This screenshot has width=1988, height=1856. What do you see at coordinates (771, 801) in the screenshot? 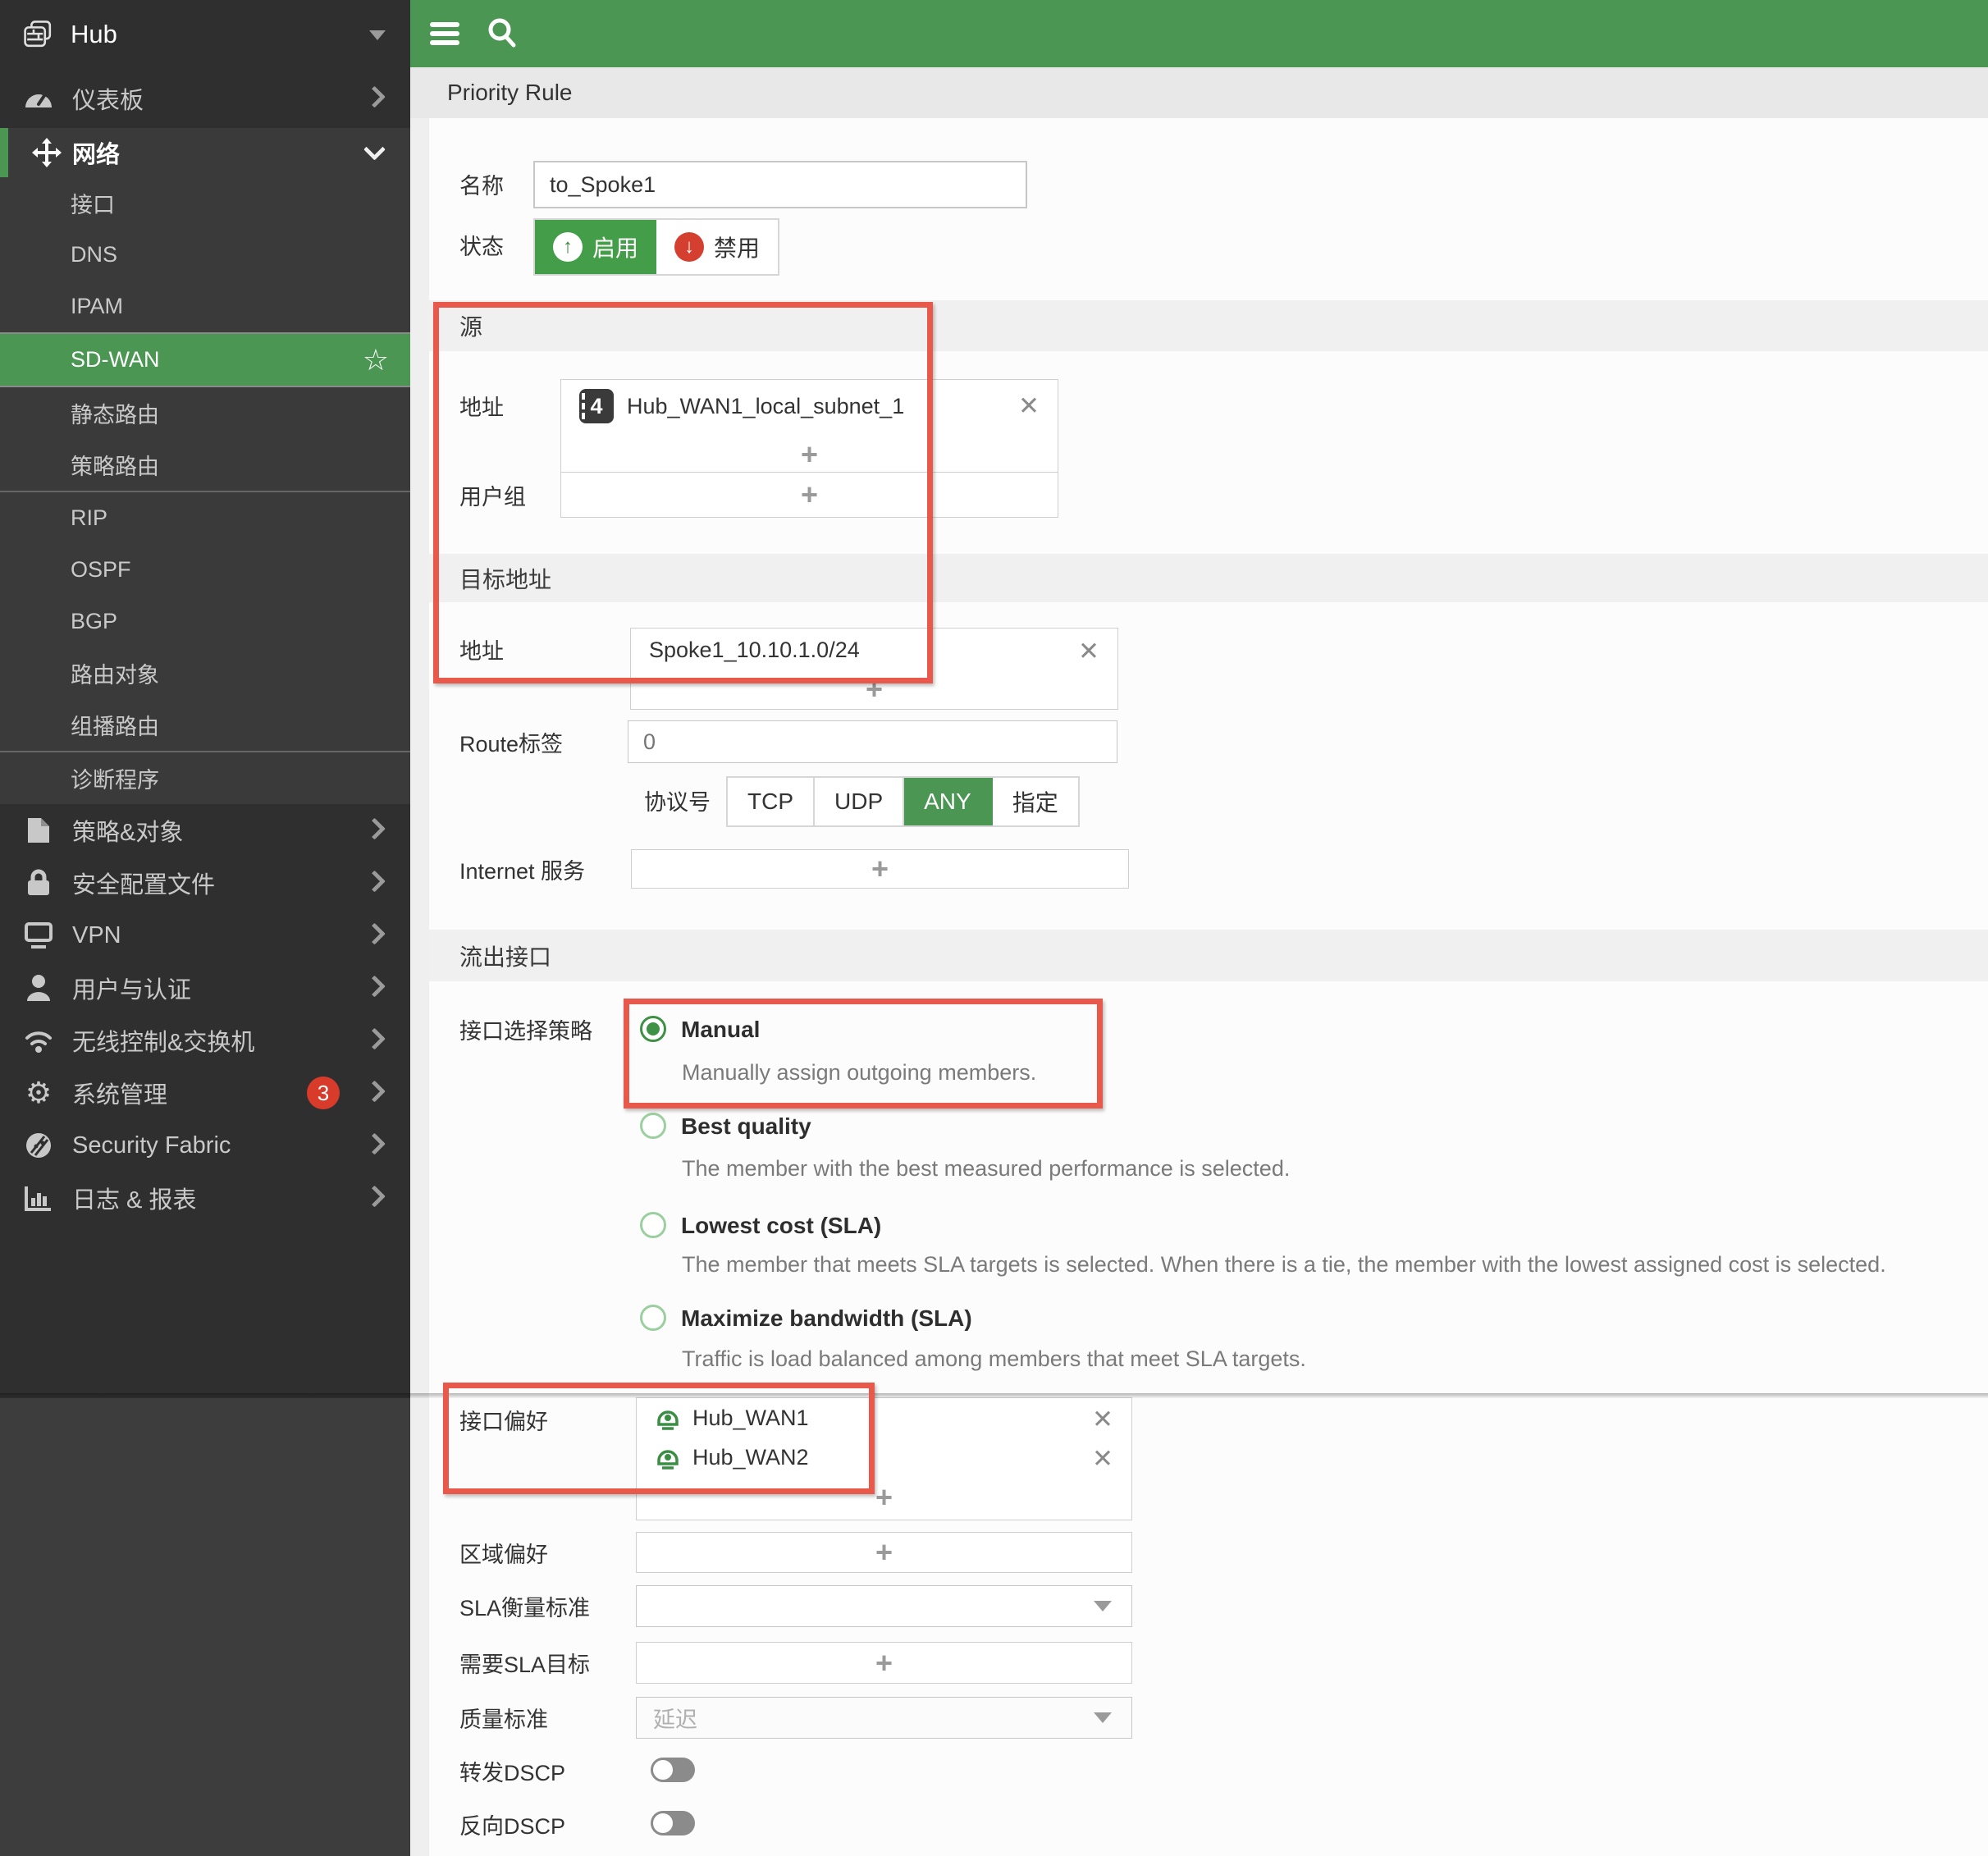
I see `protocol-option-tcp: TCP` at bounding box center [771, 801].